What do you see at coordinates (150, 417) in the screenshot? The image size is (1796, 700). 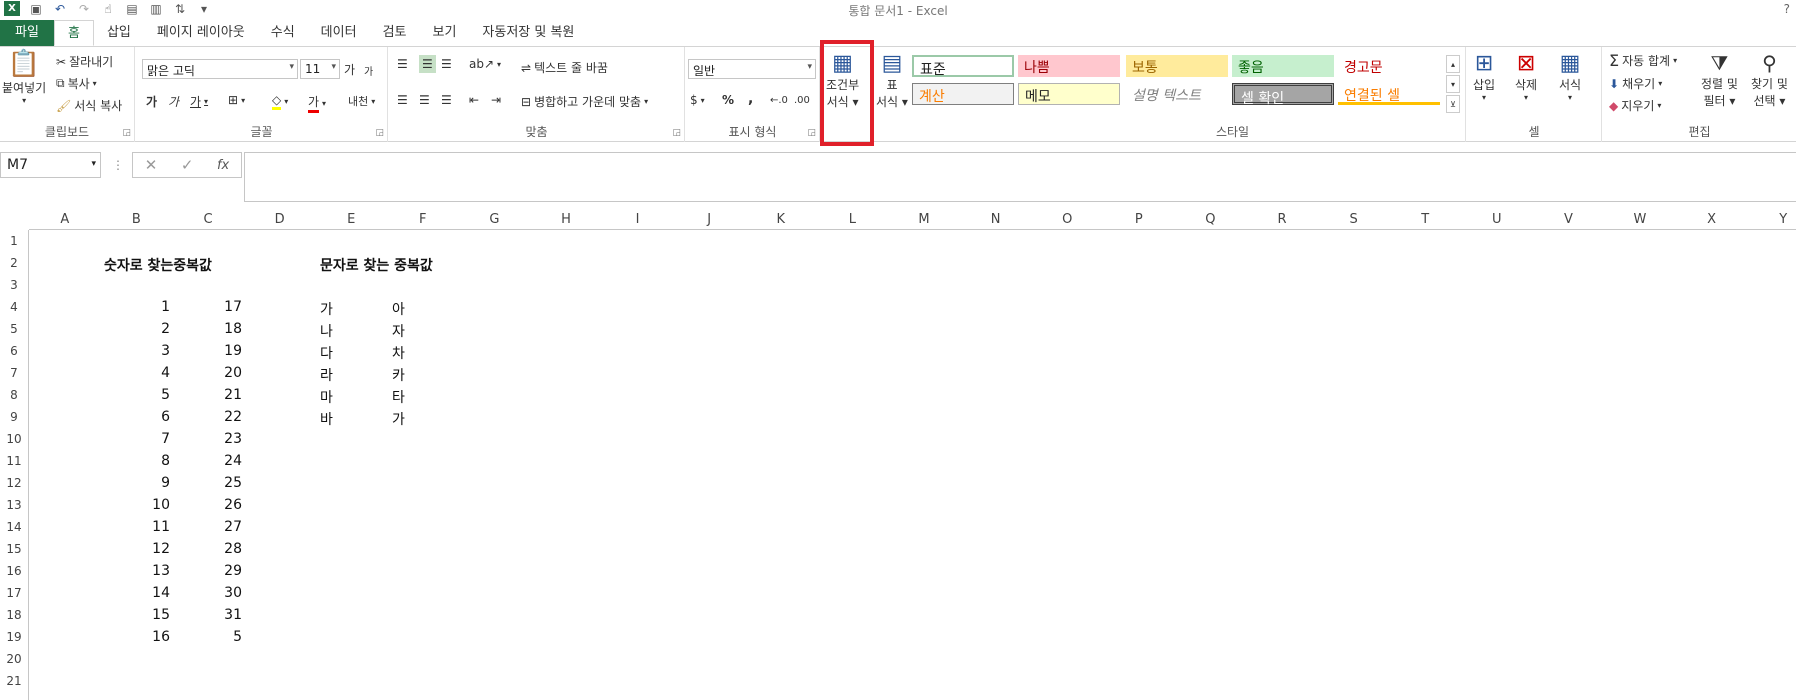 I see `cell-b9: 6` at bounding box center [150, 417].